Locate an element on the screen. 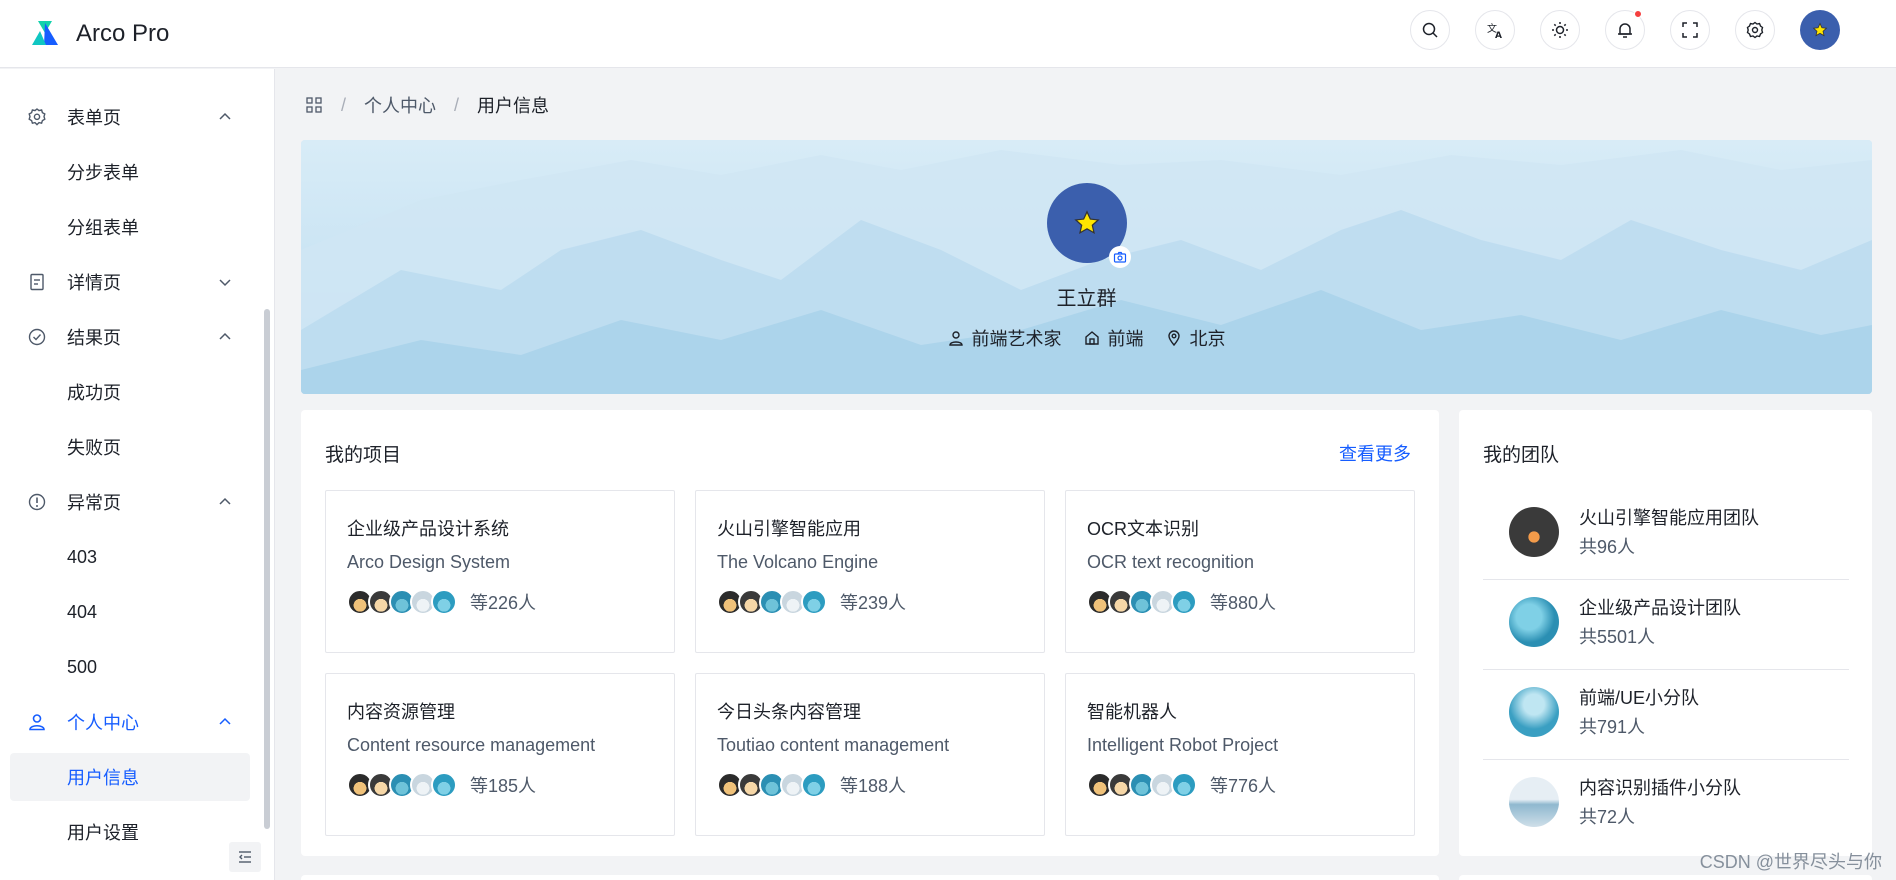 This screenshot has height=880, width=1896. view-more-link: 查看更多 is located at coordinates (1375, 453).